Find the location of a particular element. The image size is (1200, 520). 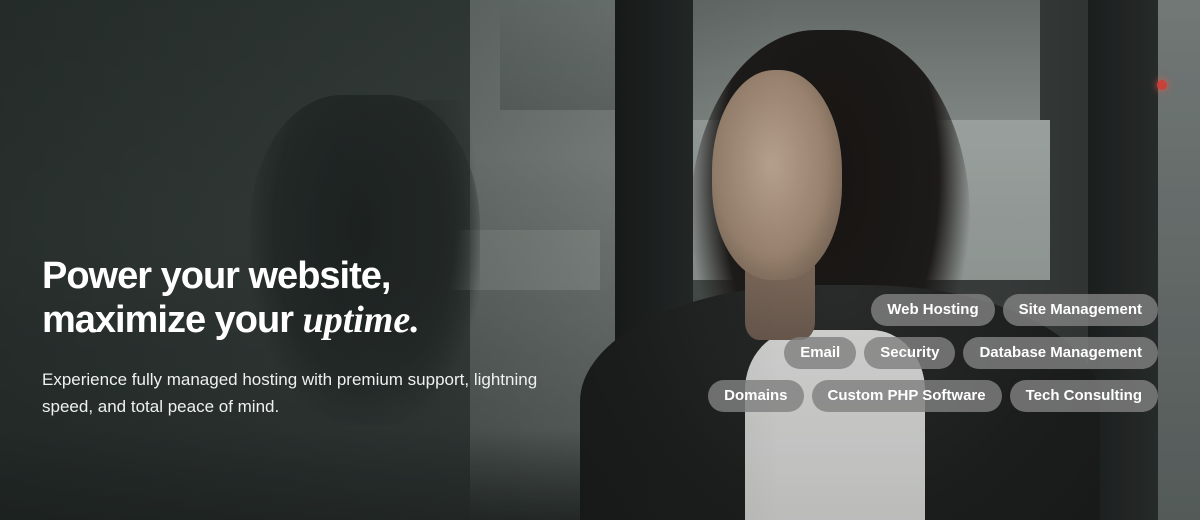

tag-email: Email is located at coordinates (820, 353).